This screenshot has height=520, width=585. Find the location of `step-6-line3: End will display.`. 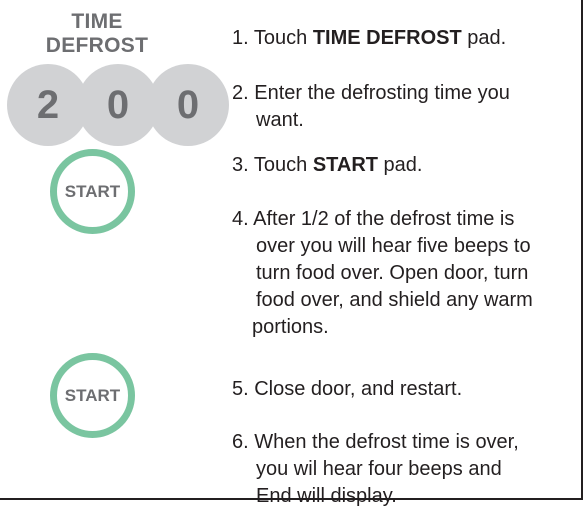

step-6-line3: End will display. is located at coordinates (326, 496).